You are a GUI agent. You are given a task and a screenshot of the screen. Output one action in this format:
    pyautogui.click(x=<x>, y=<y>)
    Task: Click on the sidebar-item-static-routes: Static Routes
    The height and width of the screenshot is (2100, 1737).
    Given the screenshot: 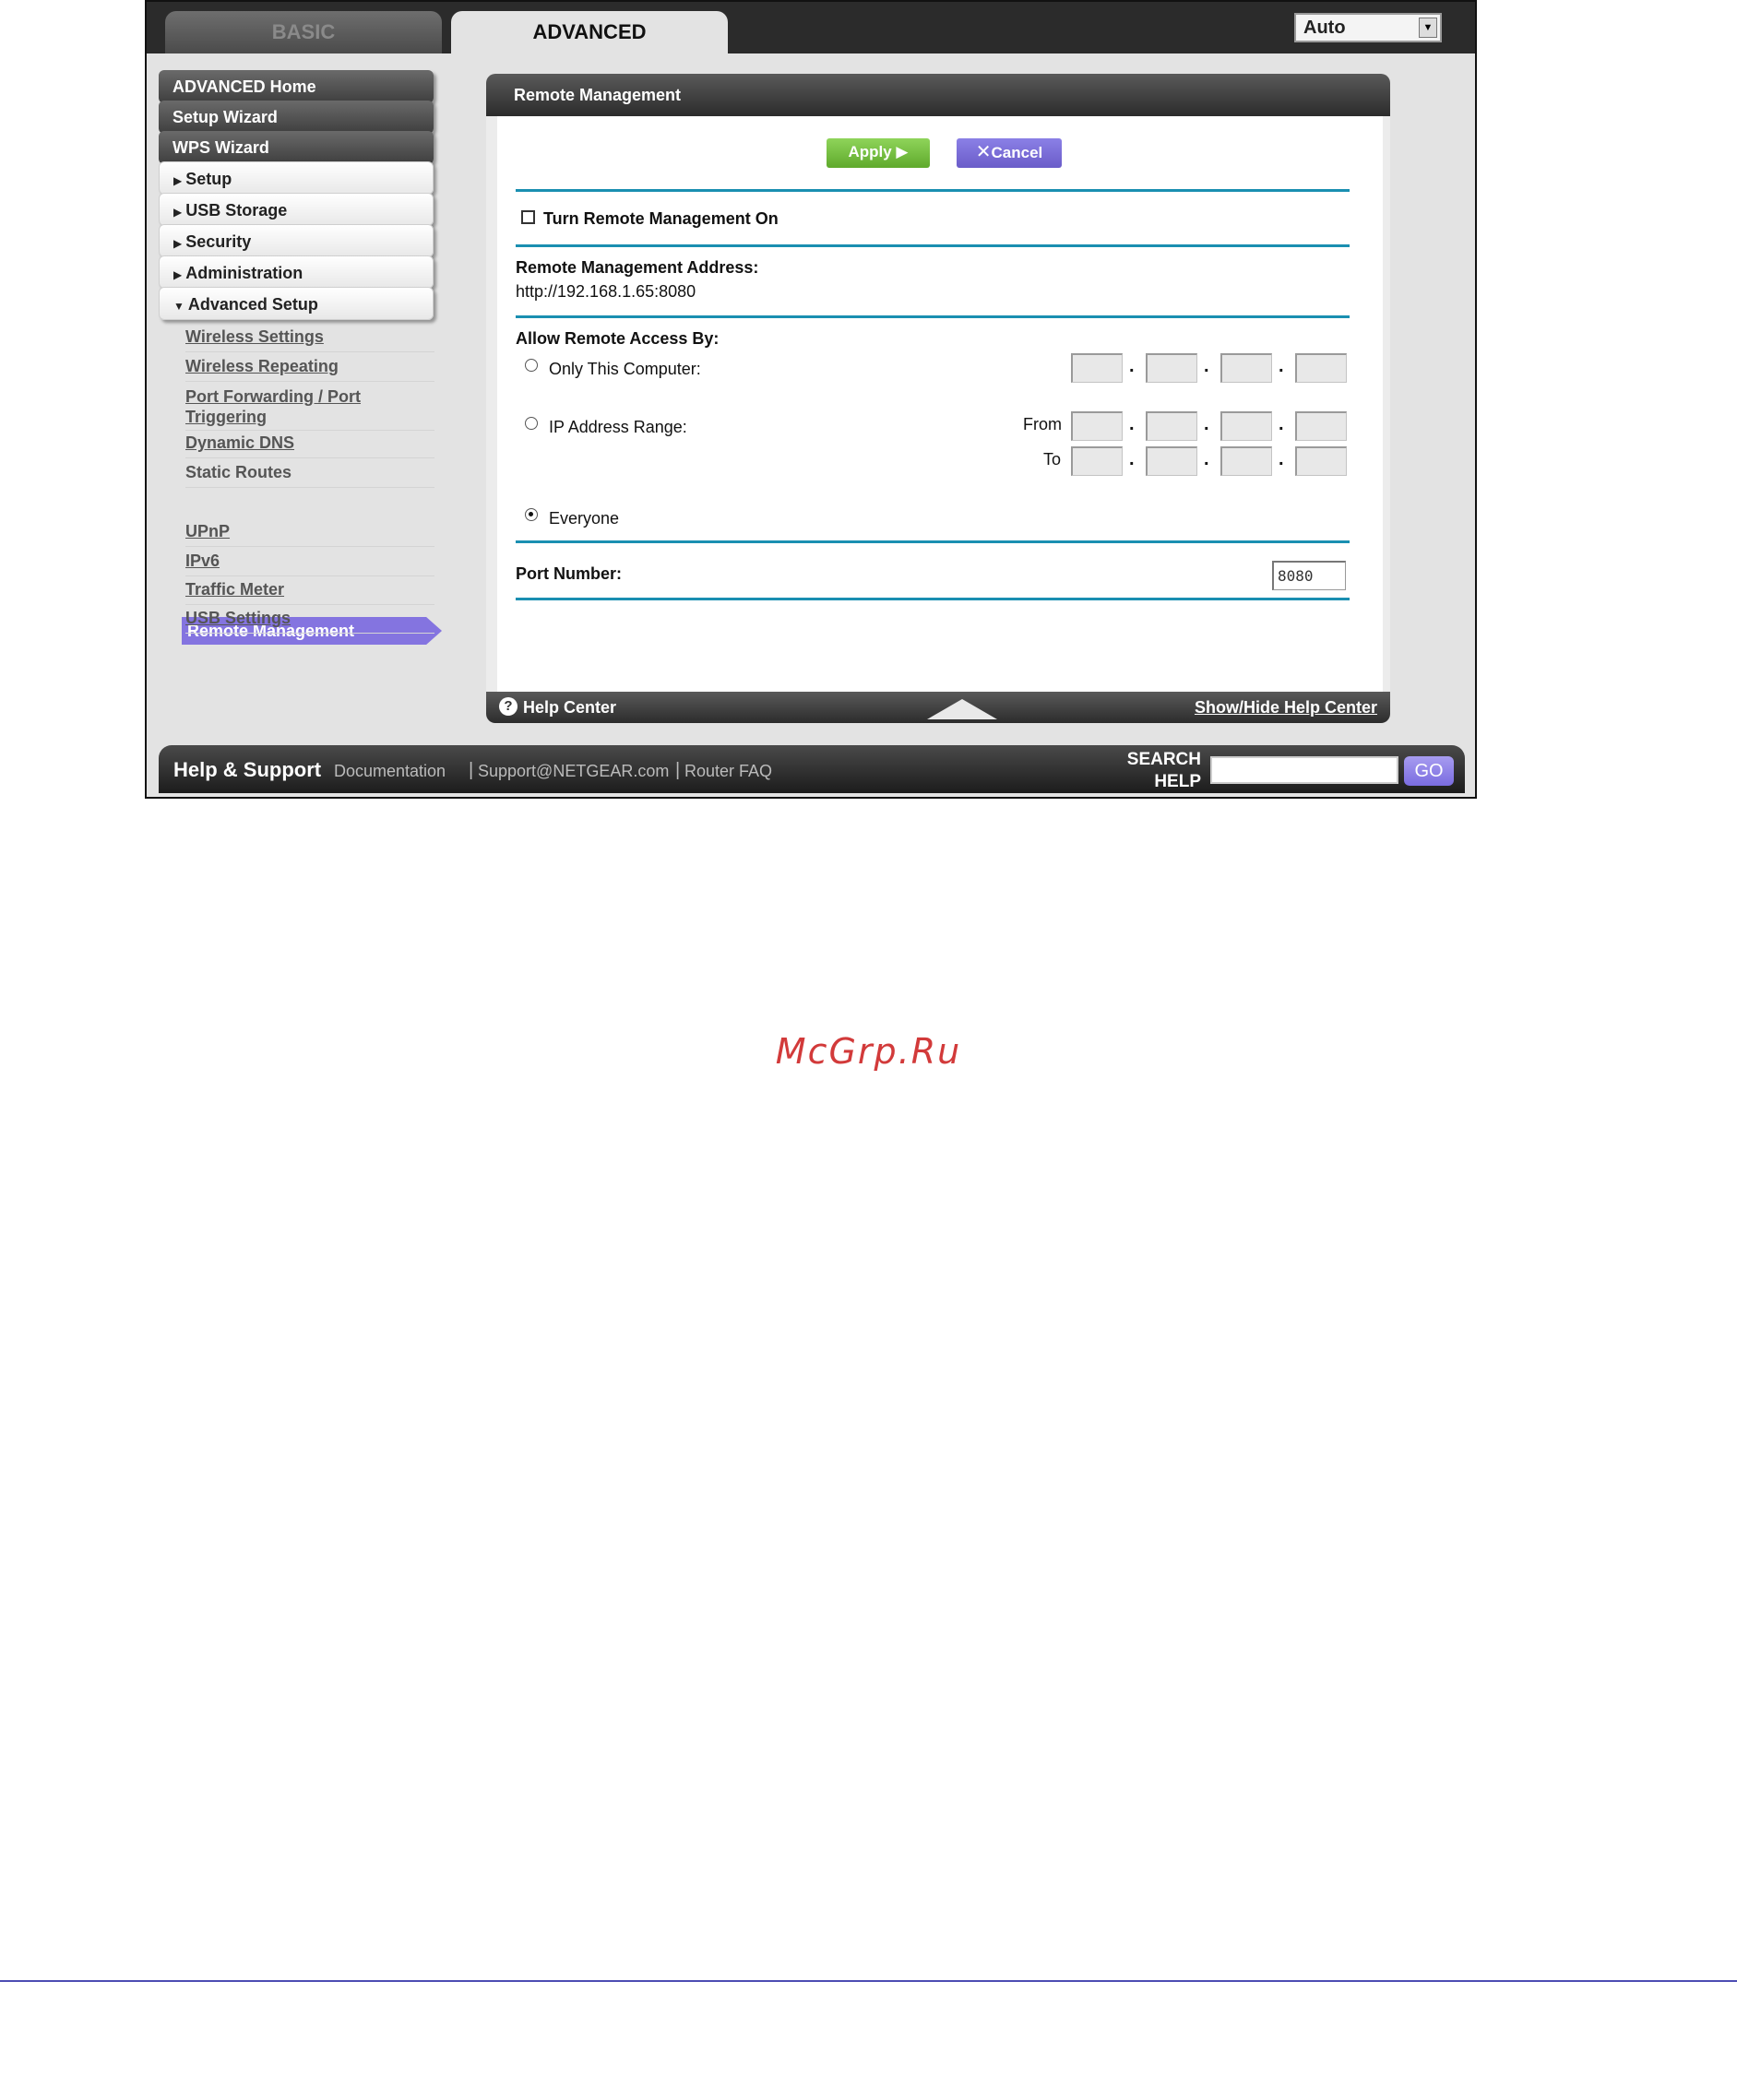 What is the action you would take?
    pyautogui.click(x=309, y=475)
    